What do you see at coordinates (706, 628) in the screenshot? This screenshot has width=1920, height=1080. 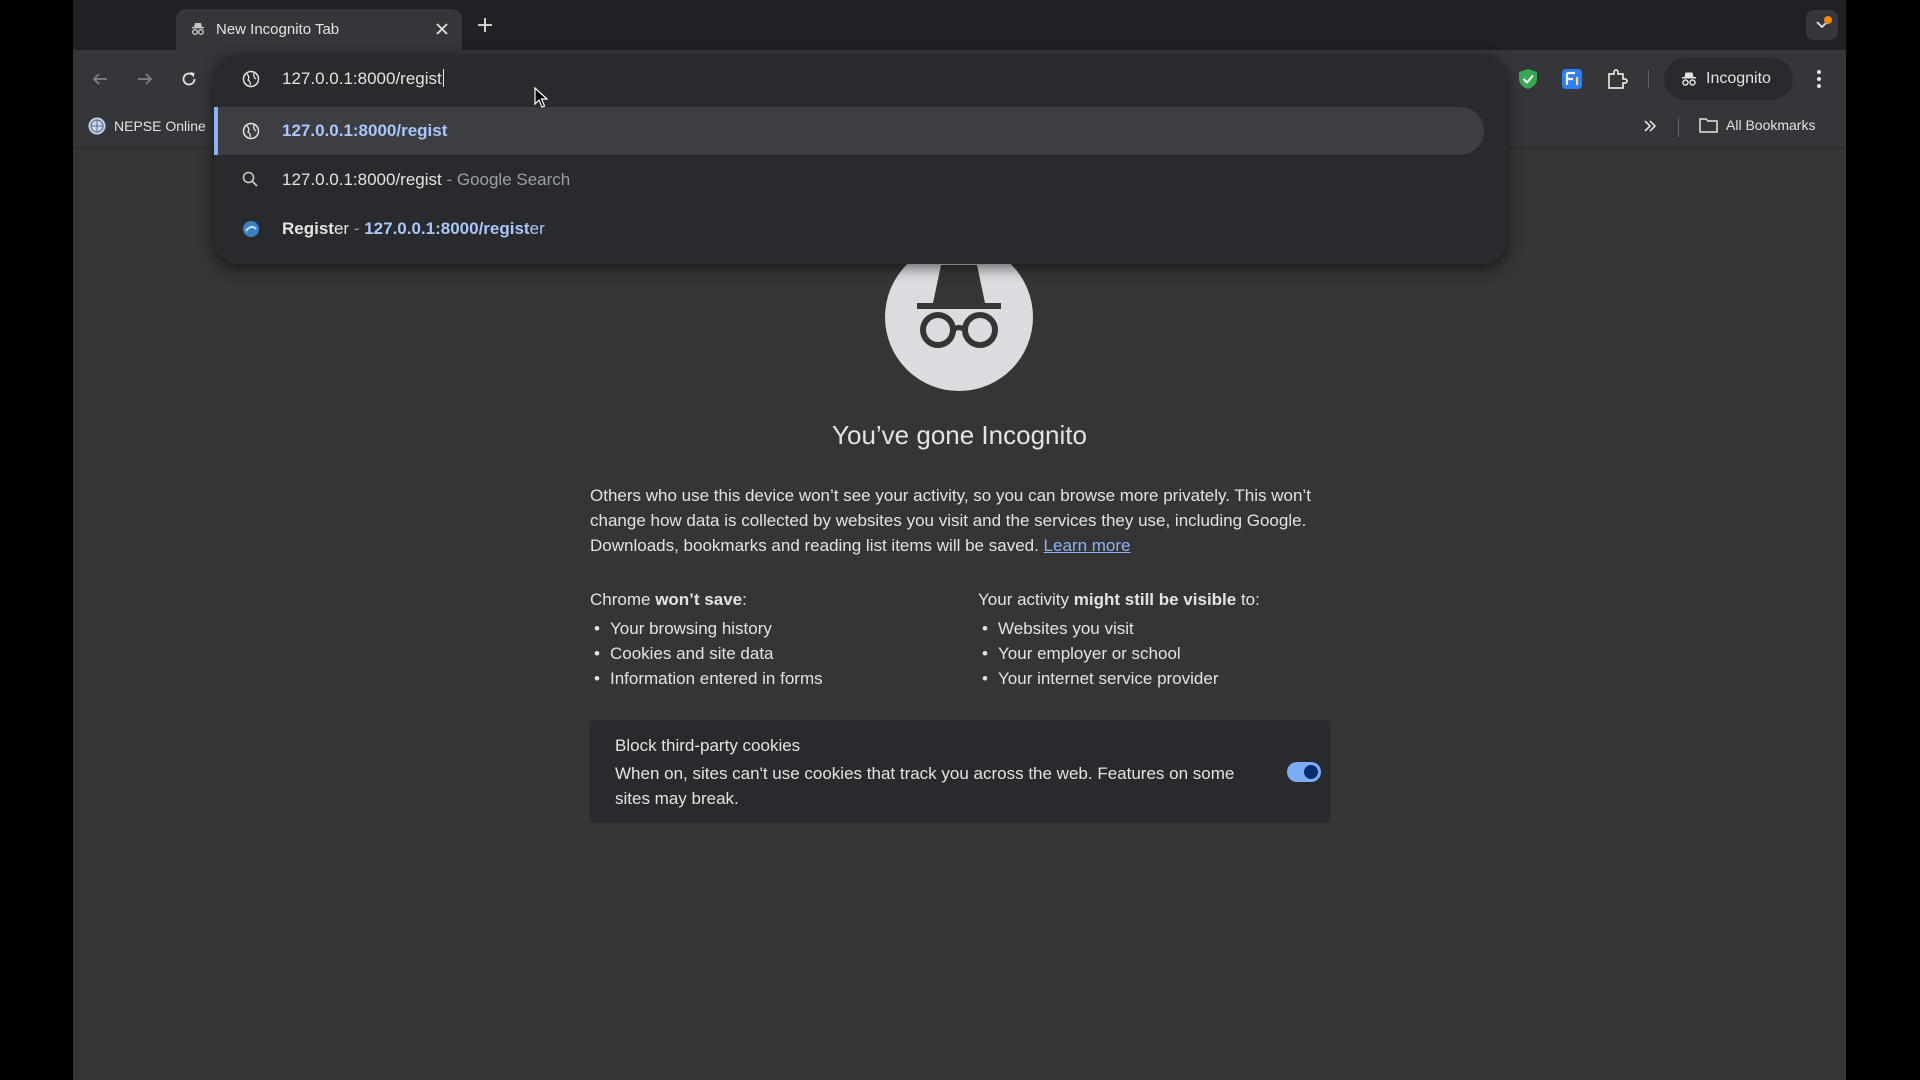 I see `list-item: Your browsing history` at bounding box center [706, 628].